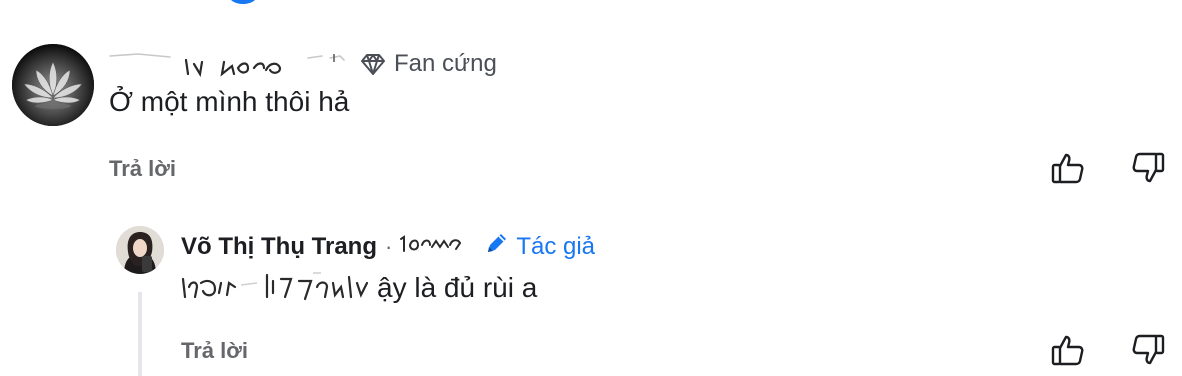  What do you see at coordinates (279, 288) in the screenshot?
I see `redacted-text` at bounding box center [279, 288].